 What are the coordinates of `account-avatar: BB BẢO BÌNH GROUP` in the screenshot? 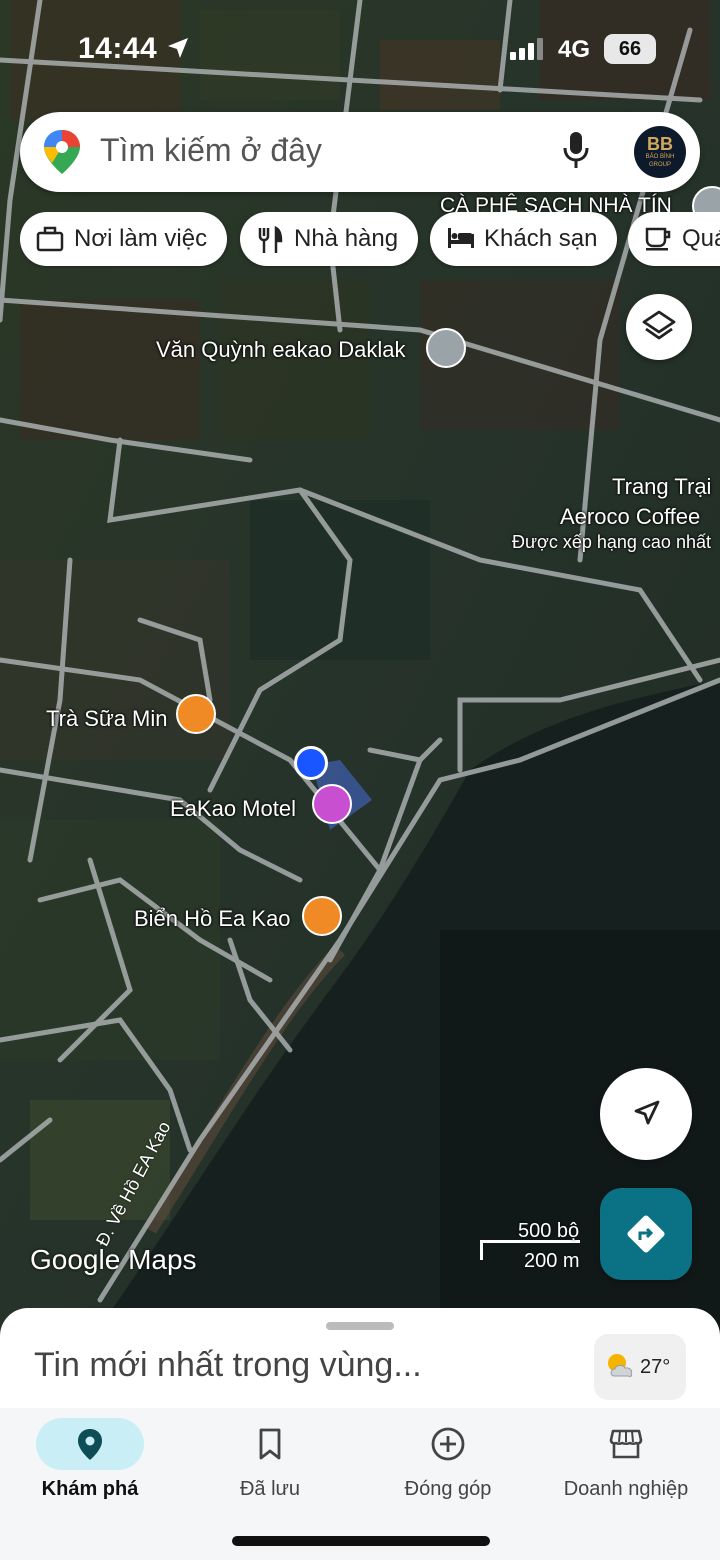 It's located at (660, 152).